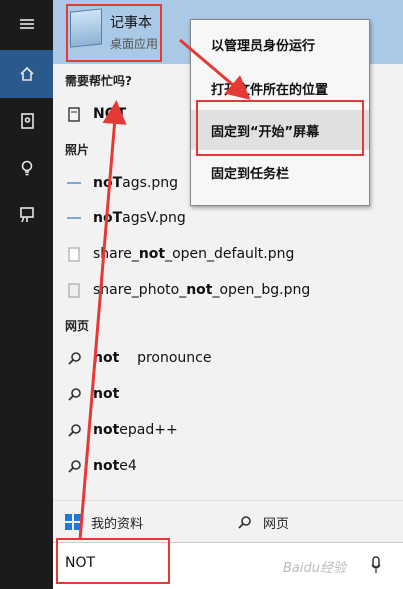 This screenshot has height=589, width=403. Describe the element at coordinates (215, 69) in the screenshot. I see `arrow-app-to-pin` at that location.